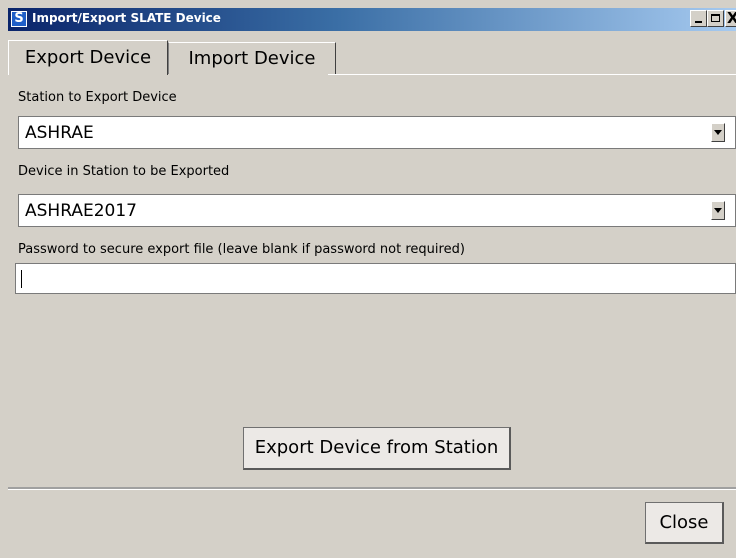  I want to click on app-icon: S, so click(19, 19).